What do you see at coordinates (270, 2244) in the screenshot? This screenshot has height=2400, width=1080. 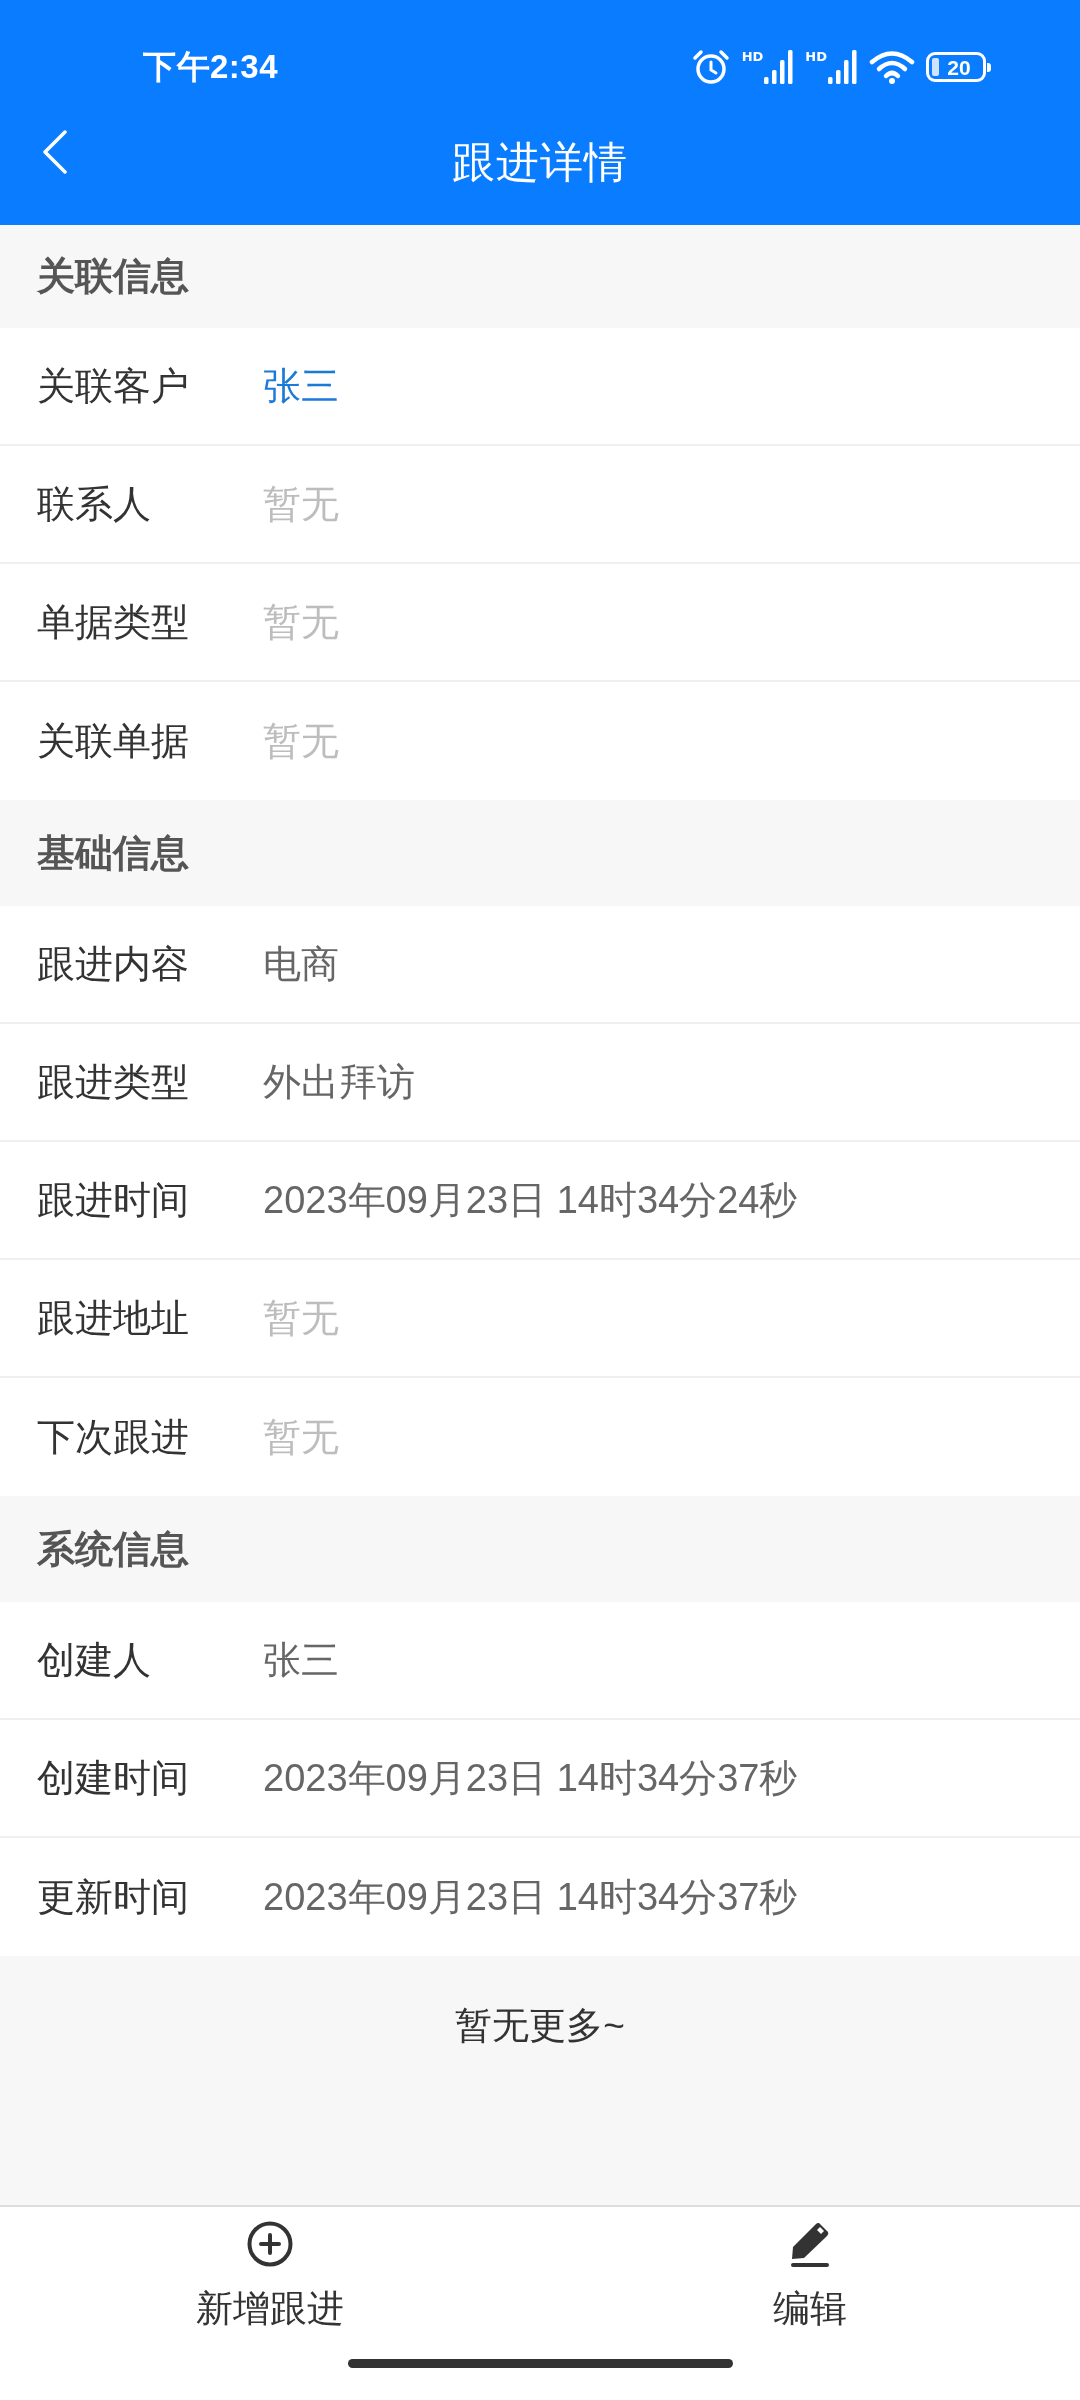 I see `plus-circle-icon` at bounding box center [270, 2244].